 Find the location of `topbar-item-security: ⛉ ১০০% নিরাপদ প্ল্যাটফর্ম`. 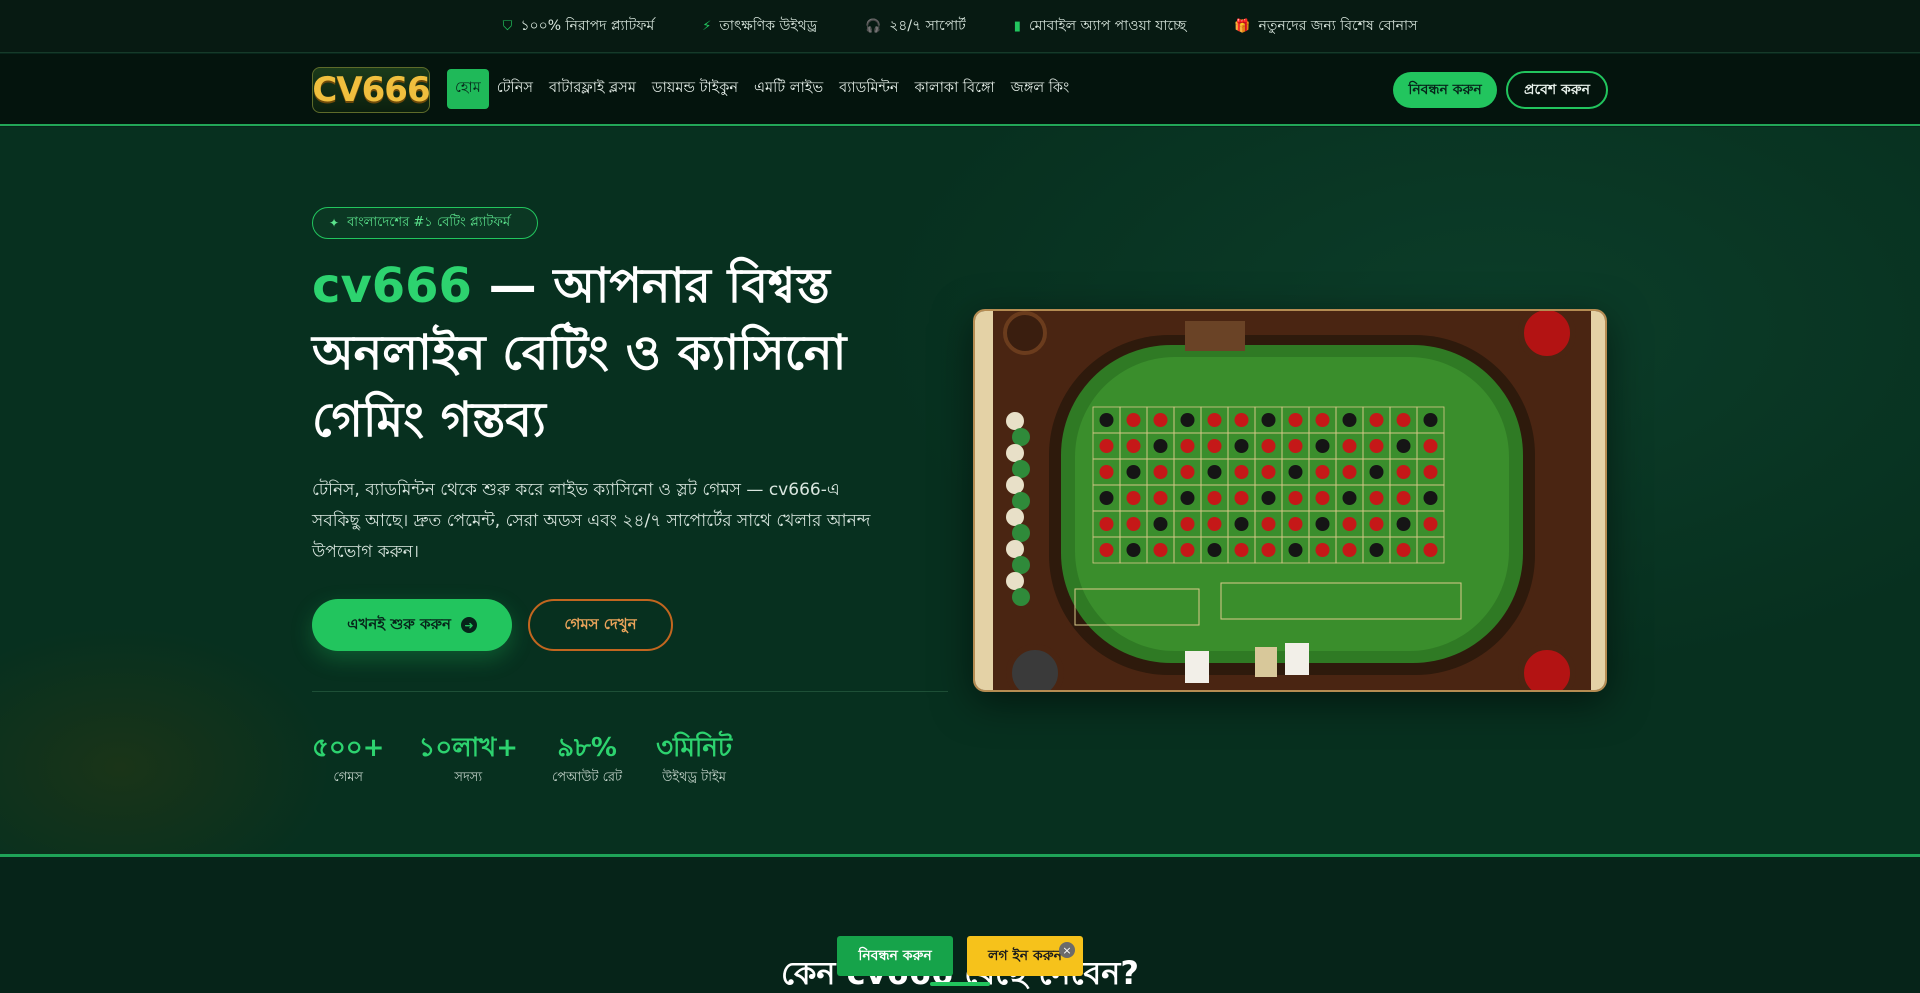

topbar-item-security: ⛉ ১০০% নিরাপদ প্ল্যাটফর্ম is located at coordinates (579, 26).